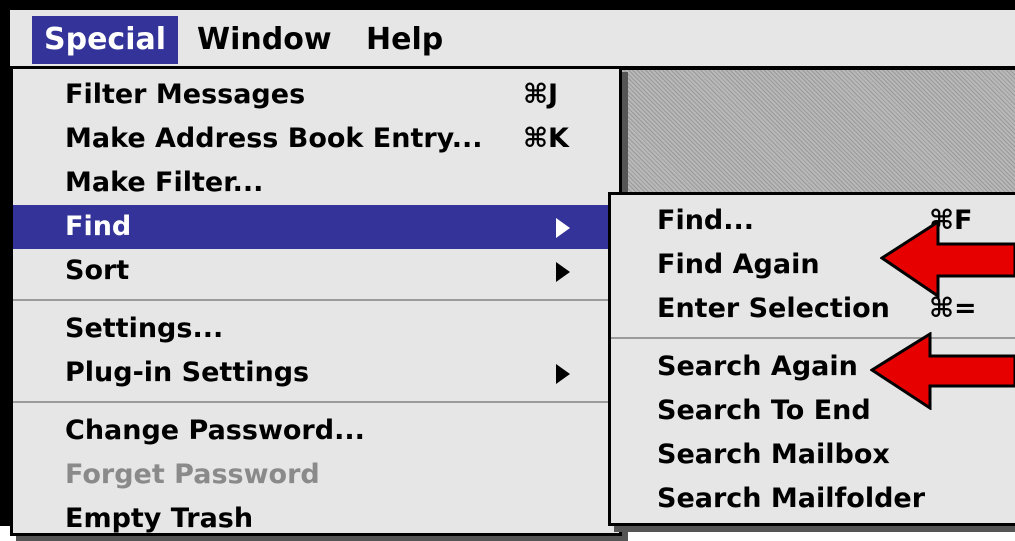 This screenshot has width=1015, height=541. I want to click on menu-item-label: Forget Password, so click(192, 474).